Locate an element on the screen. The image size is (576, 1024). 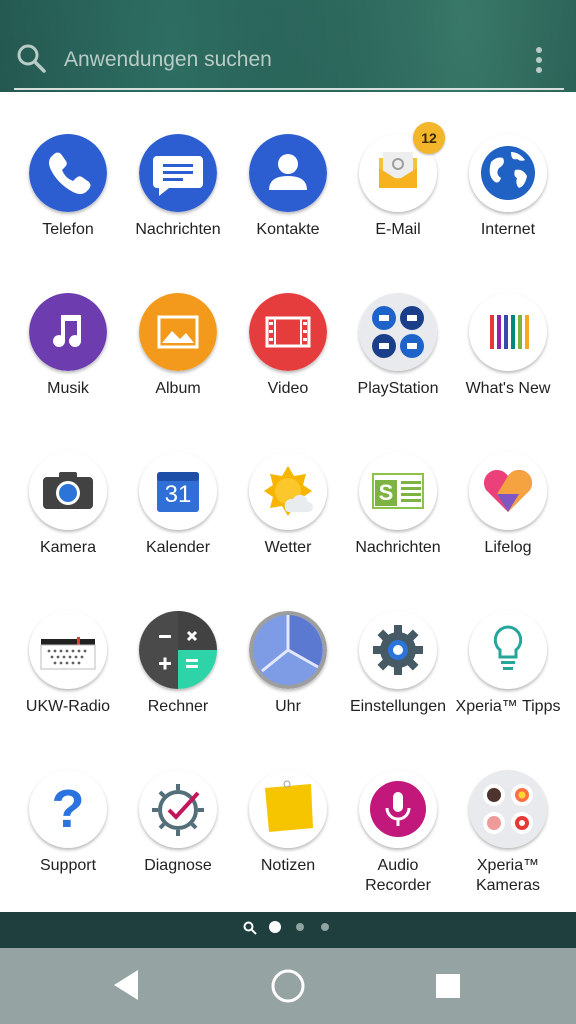
app-label: Diagnose is located at coordinates (178, 865).